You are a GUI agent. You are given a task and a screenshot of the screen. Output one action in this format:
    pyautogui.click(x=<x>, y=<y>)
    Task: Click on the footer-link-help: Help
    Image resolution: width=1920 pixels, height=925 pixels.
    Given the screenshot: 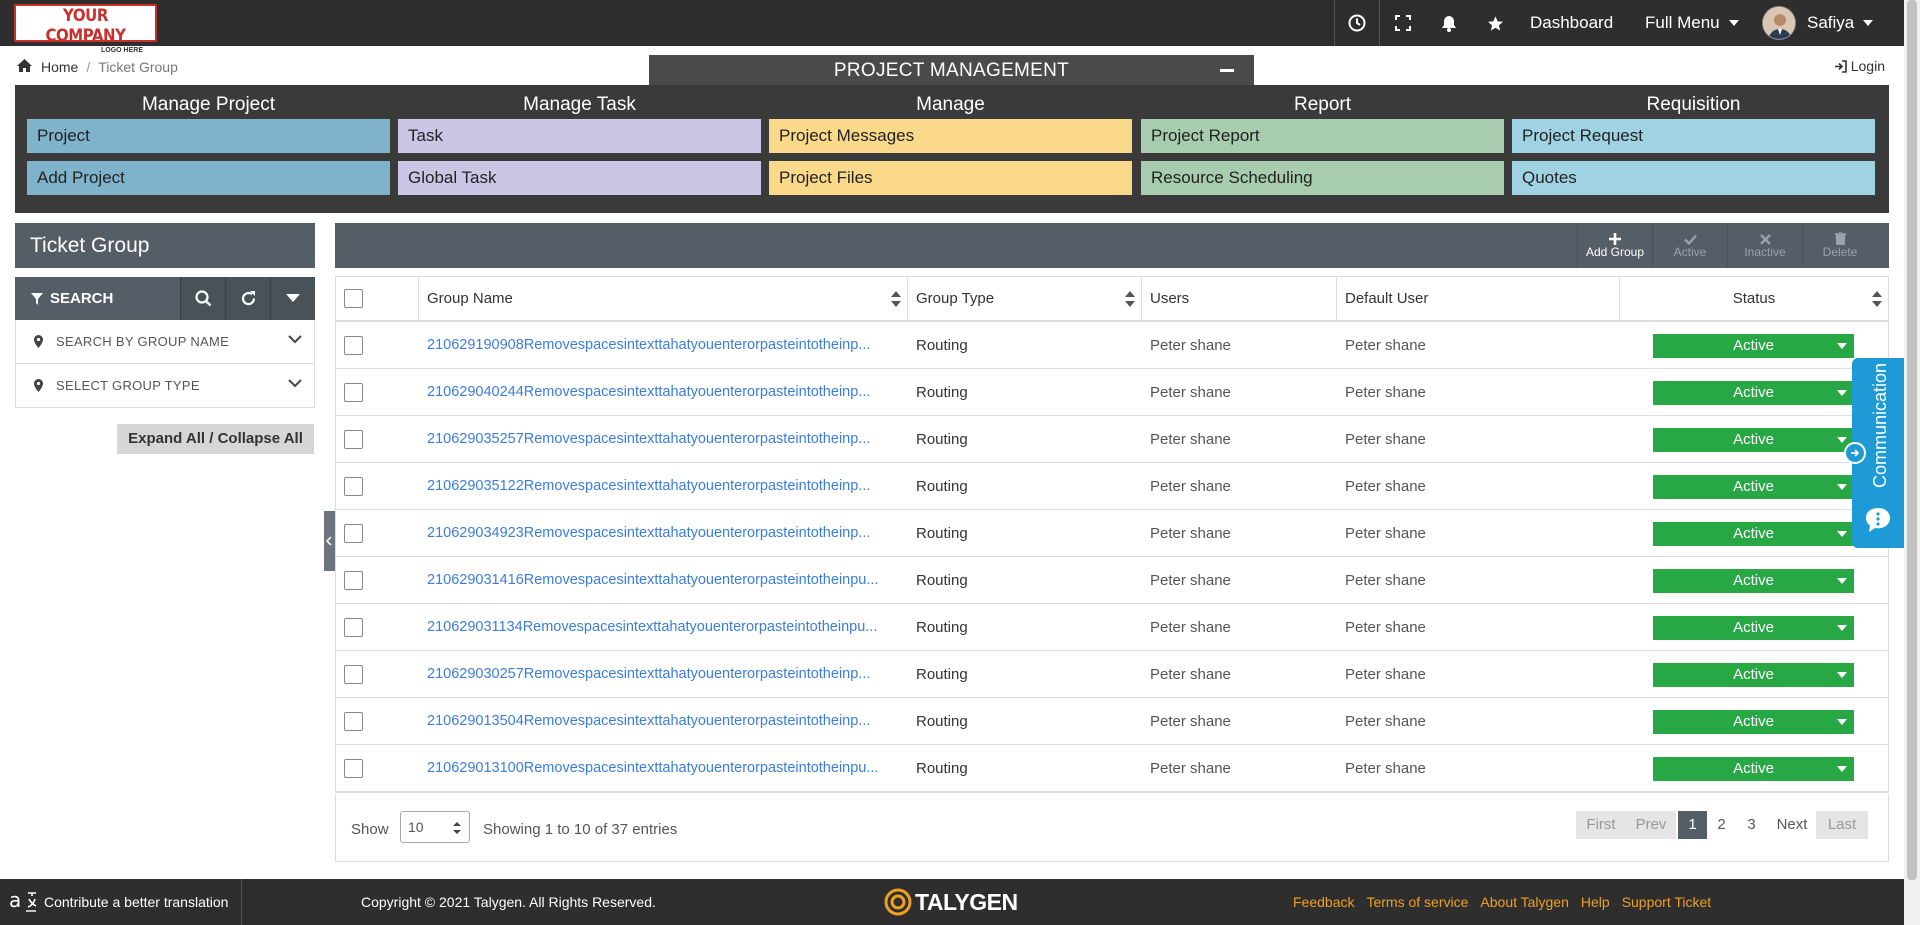 What is the action you would take?
    pyautogui.click(x=1595, y=902)
    